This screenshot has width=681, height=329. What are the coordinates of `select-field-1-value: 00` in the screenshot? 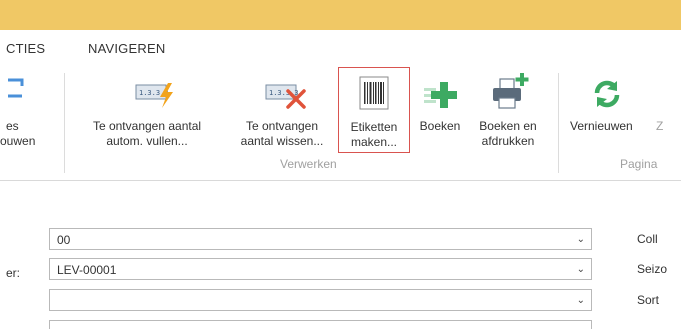 It's located at (64, 240).